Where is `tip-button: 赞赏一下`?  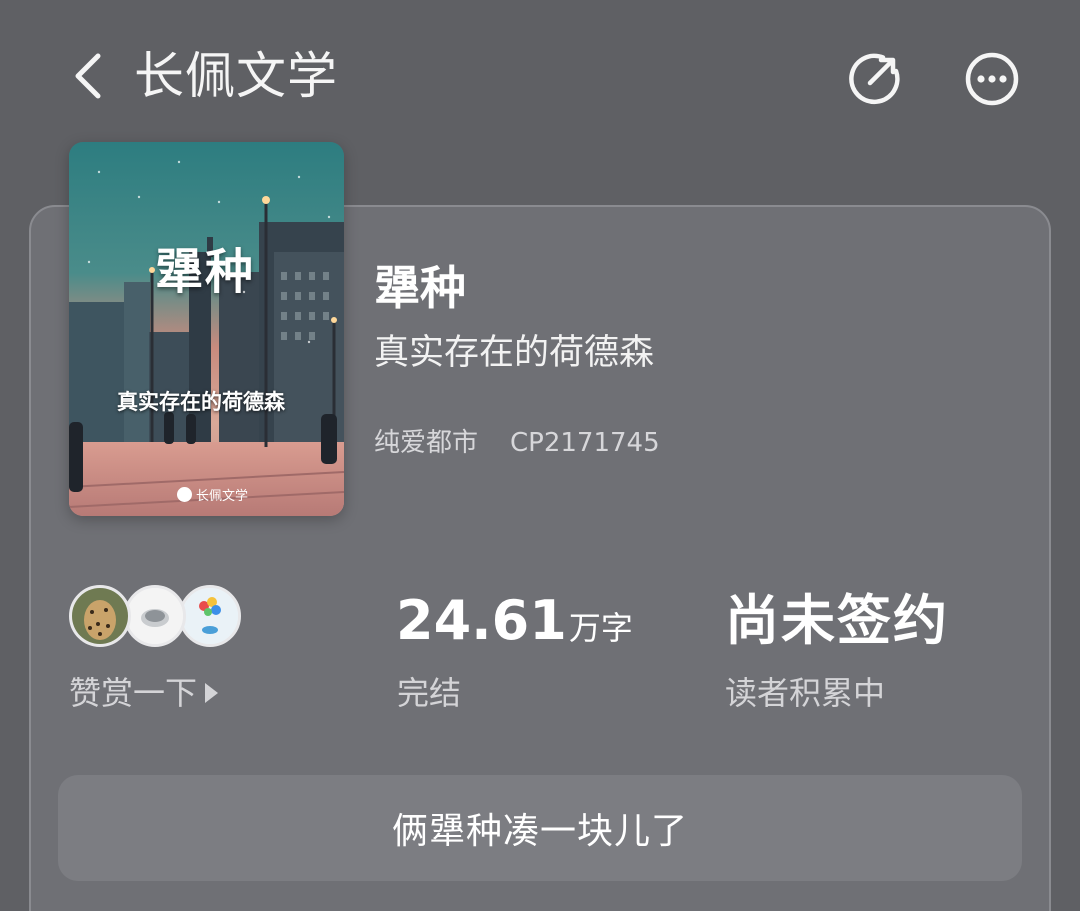
tip-button: 赞赏一下 is located at coordinates (144, 693).